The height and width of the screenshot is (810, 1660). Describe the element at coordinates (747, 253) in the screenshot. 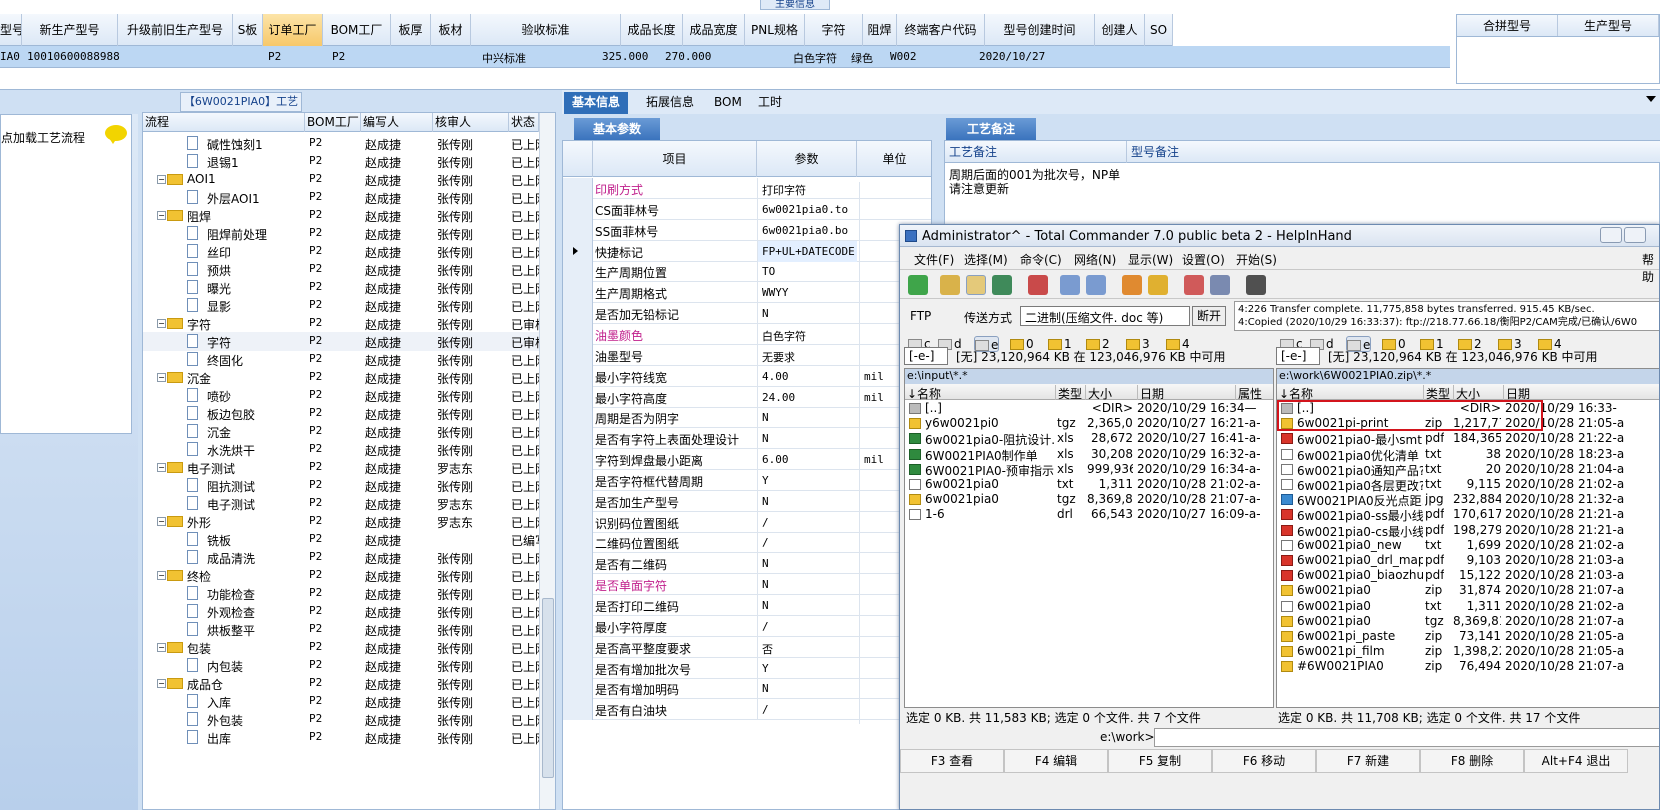

I see `param-row: 快捷标记 FP+UL+DATECODE` at that location.